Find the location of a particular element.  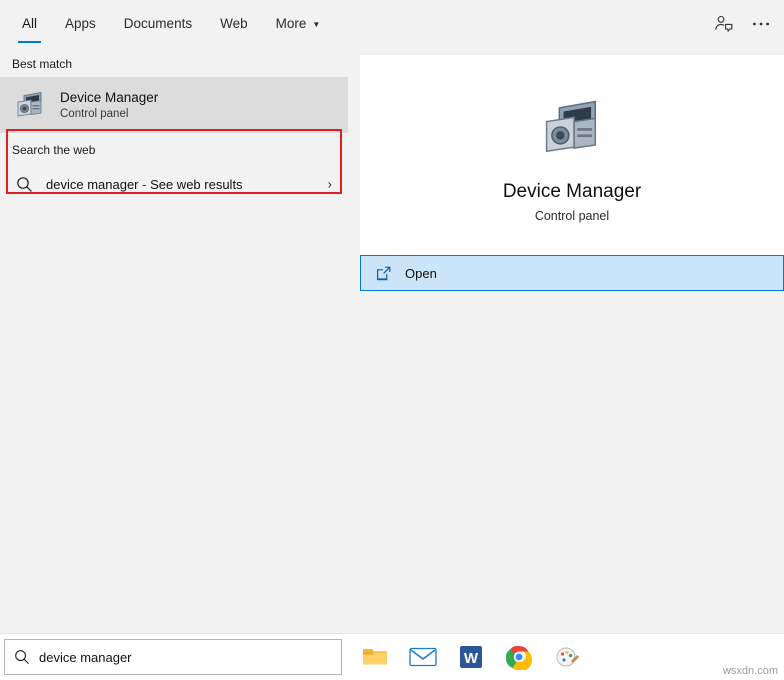

tab-documents-label: Documents is located at coordinates (158, 23).